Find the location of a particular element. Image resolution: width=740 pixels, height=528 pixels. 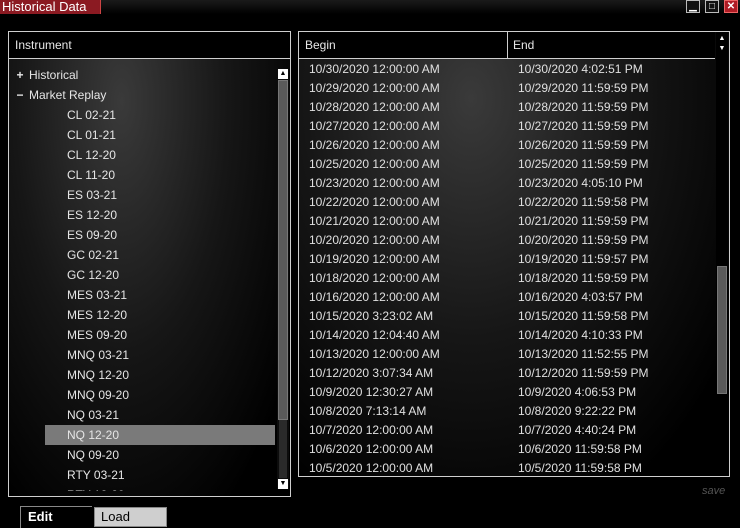

tree-item: MNQ 09-20 is located at coordinates (142, 395).